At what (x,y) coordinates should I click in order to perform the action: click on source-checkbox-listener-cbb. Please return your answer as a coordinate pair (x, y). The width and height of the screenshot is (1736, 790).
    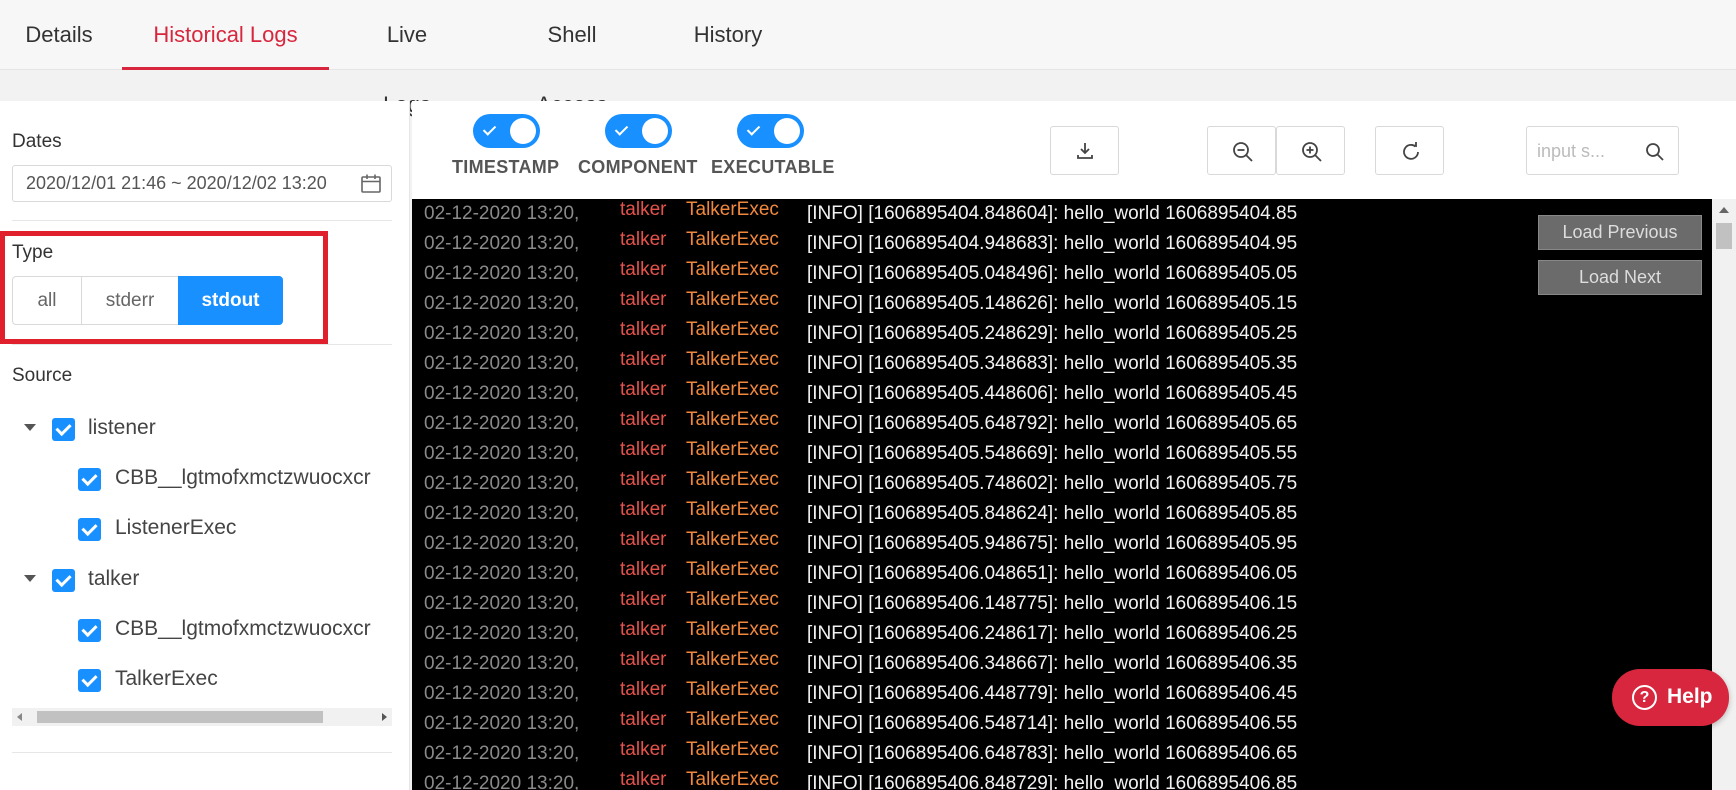
    Looking at the image, I should click on (89, 479).